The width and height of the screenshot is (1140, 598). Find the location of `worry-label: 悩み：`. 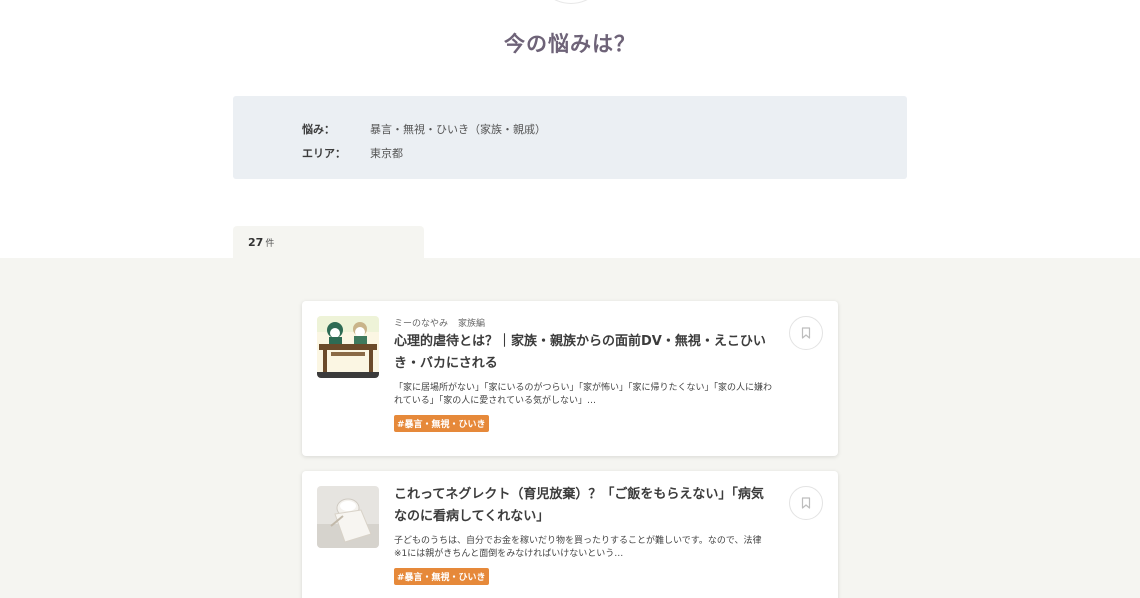

worry-label: 悩み： is located at coordinates (318, 129).